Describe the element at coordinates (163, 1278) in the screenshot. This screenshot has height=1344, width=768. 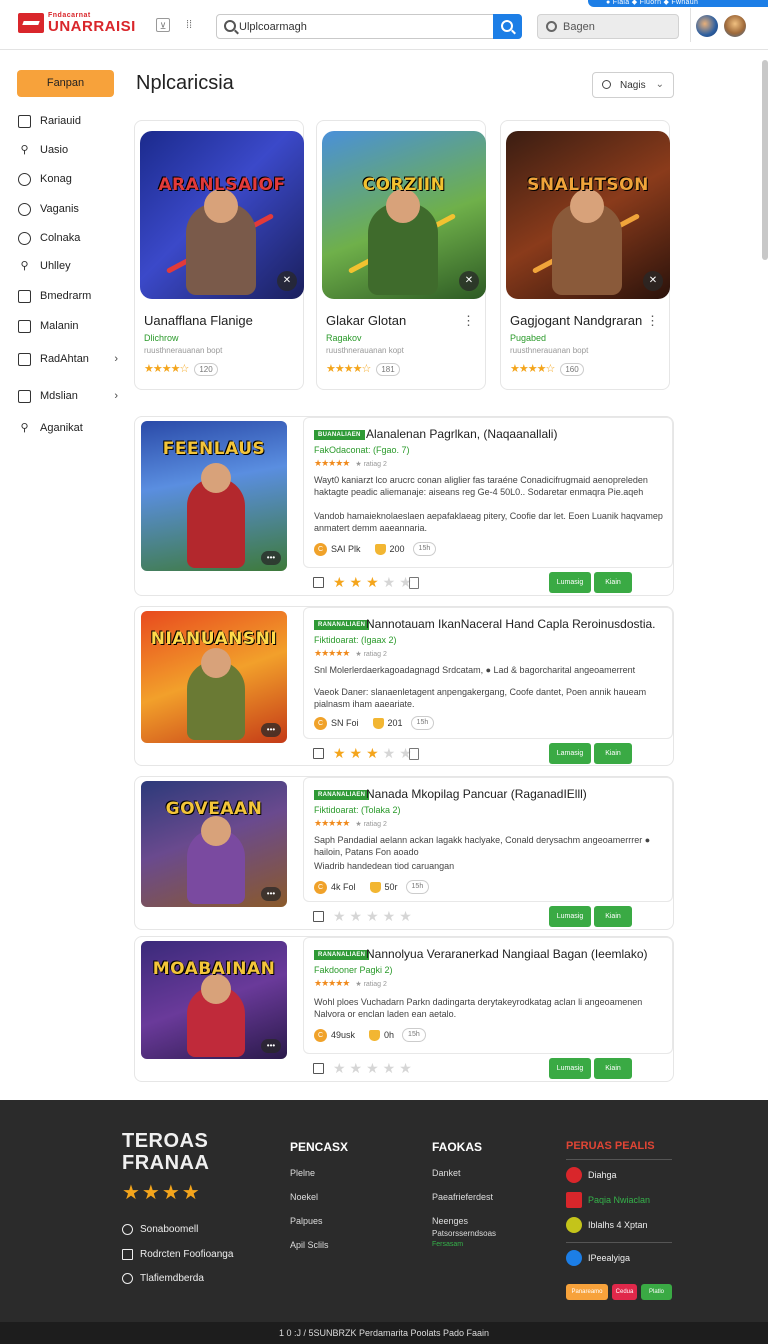
I see `footer-link-tlafiemdberda: Tlafiemdberda` at that location.